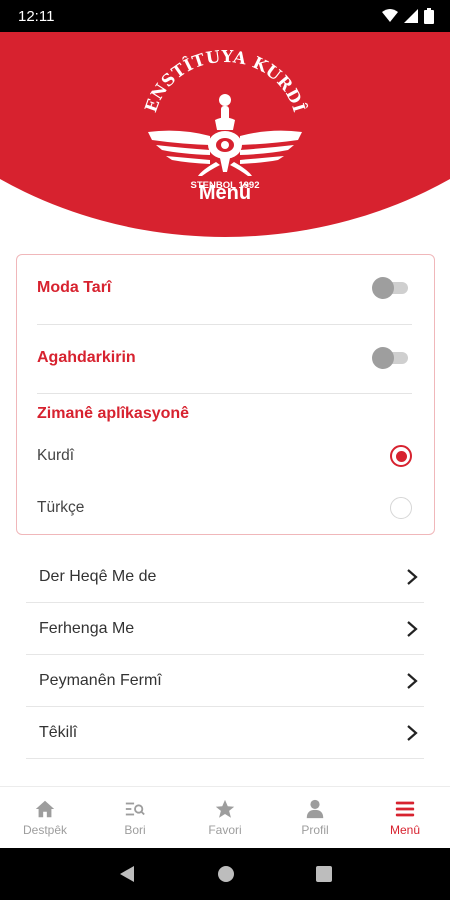  Describe the element at coordinates (225, 193) in the screenshot. I see `page-title: Menû` at that location.